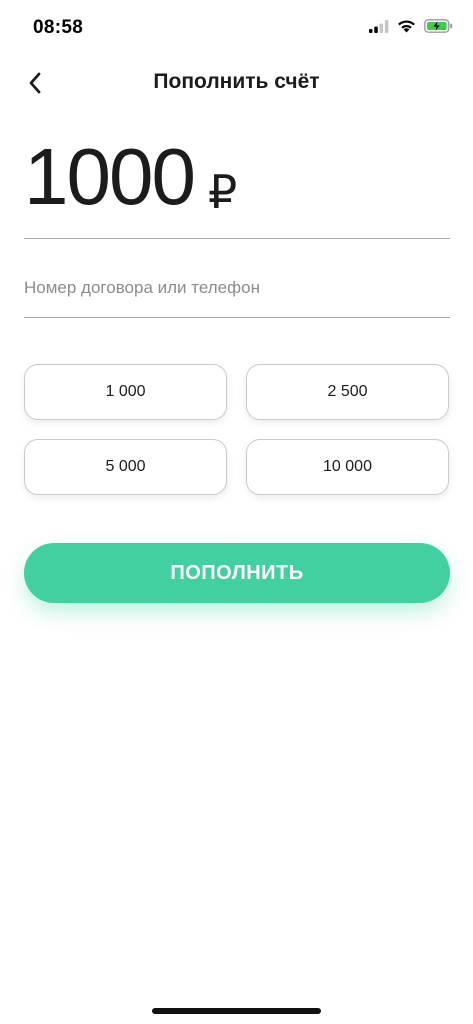 The image size is (473, 1024). I want to click on preset-amount-button: 2 500, so click(347, 392).